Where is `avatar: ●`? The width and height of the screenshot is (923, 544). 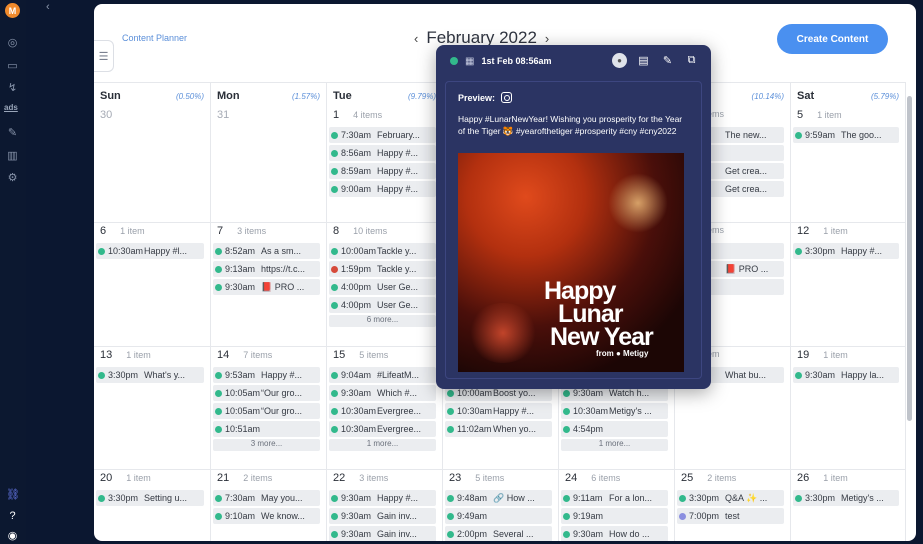
avatar: ● is located at coordinates (619, 60).